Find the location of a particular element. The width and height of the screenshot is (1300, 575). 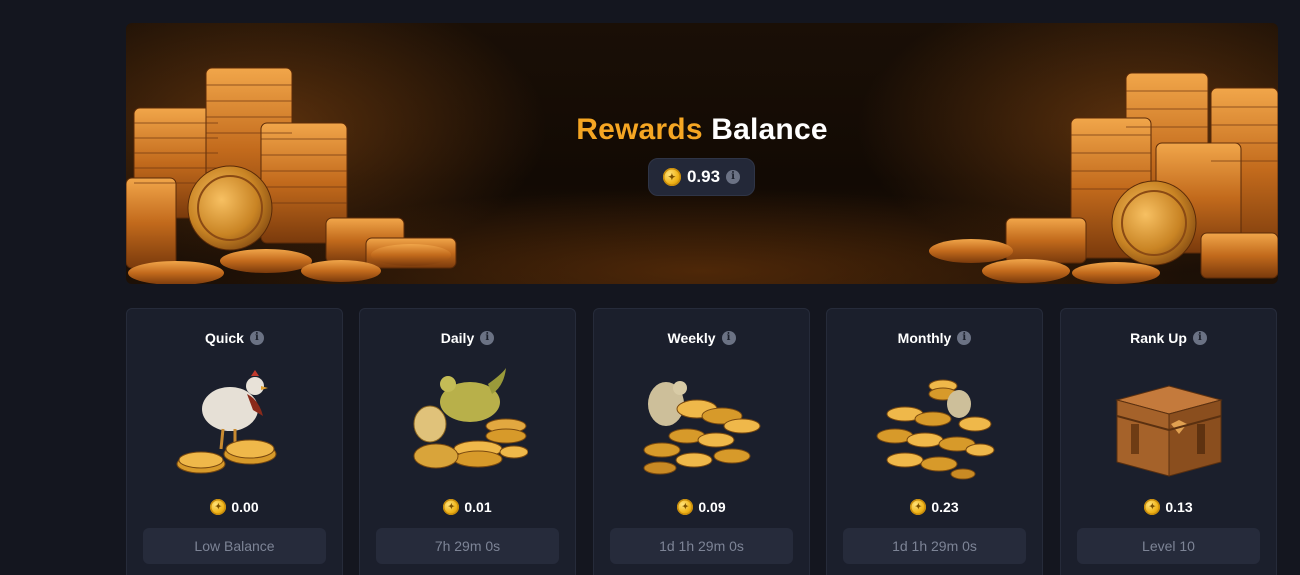

chicken-with-coins-icon is located at coordinates (226, 422).